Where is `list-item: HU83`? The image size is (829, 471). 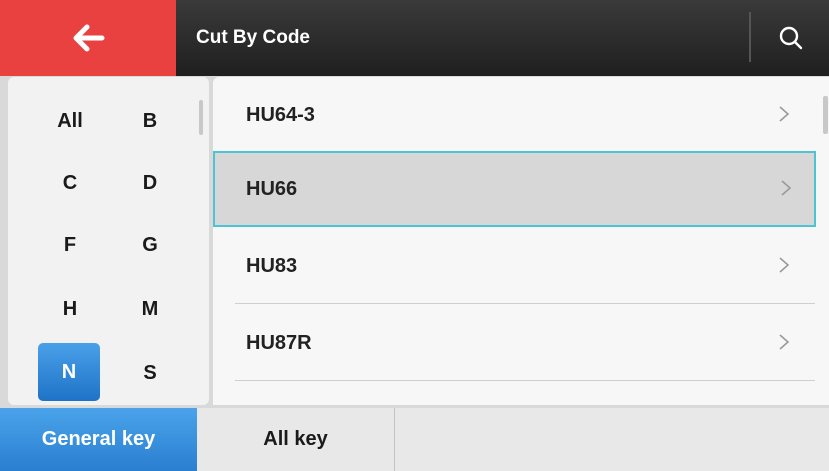 list-item: HU83 is located at coordinates (514, 266).